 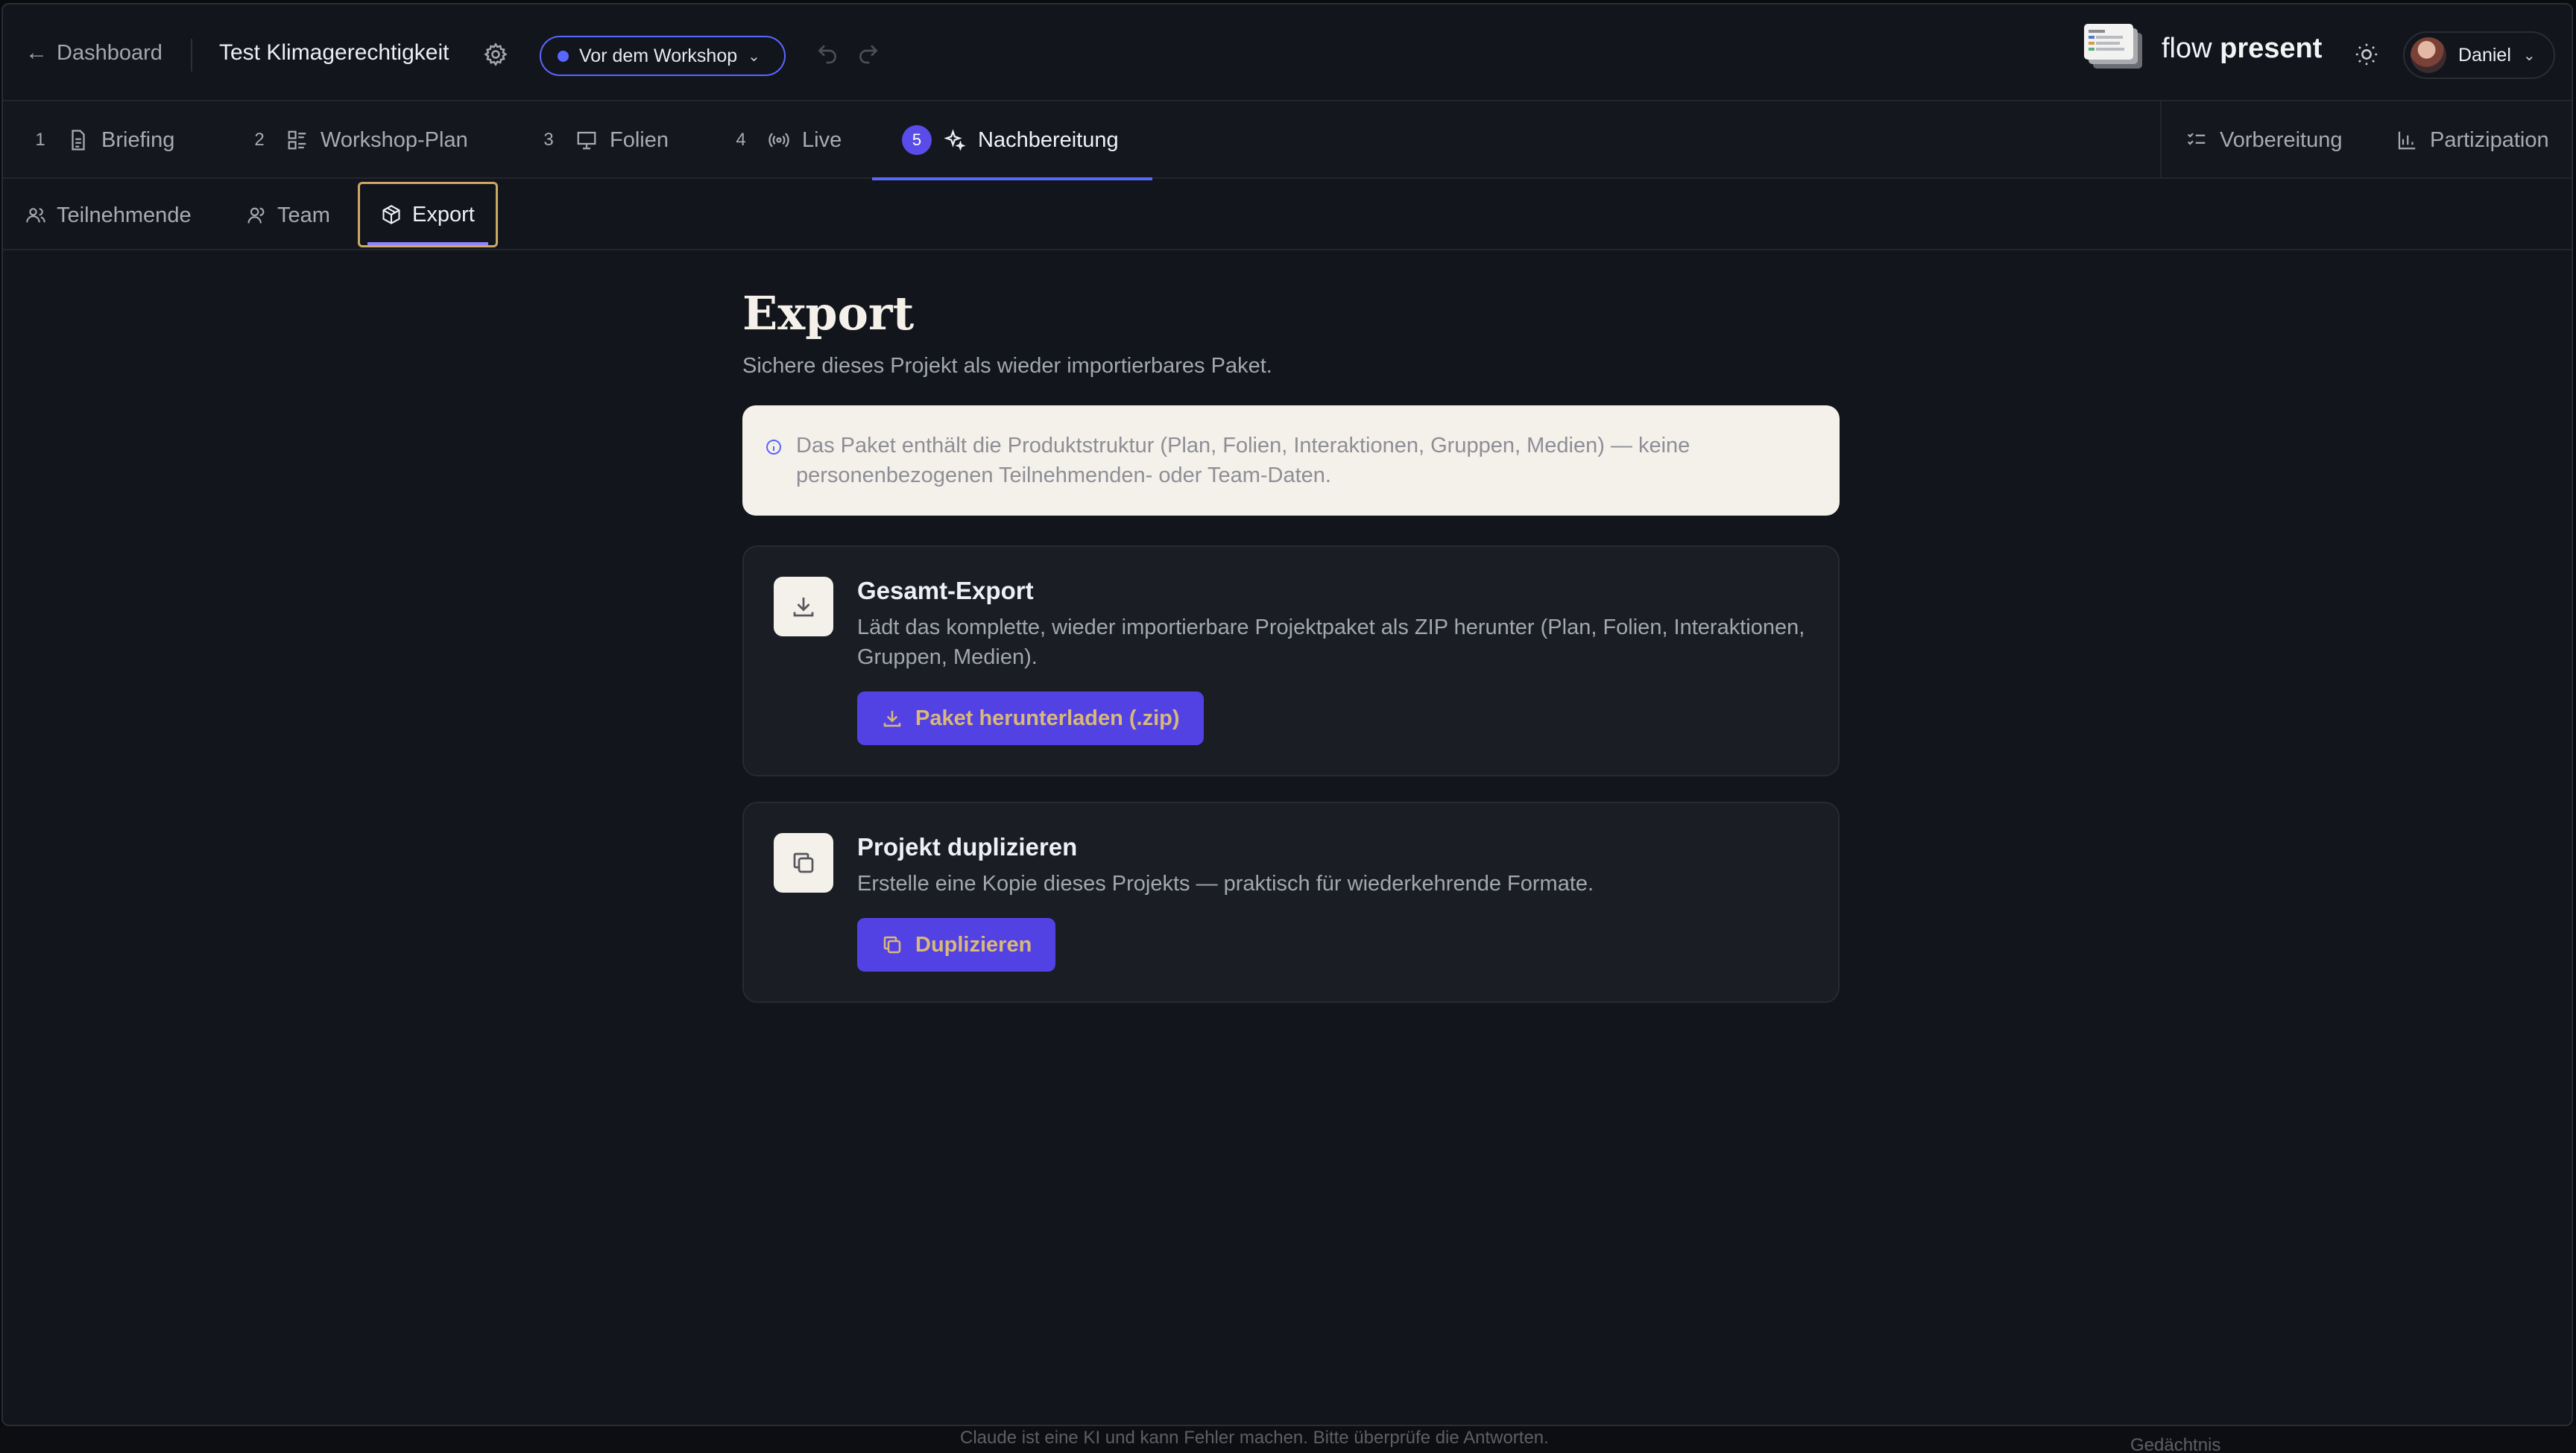 I want to click on document-icon, so click(x=78, y=140).